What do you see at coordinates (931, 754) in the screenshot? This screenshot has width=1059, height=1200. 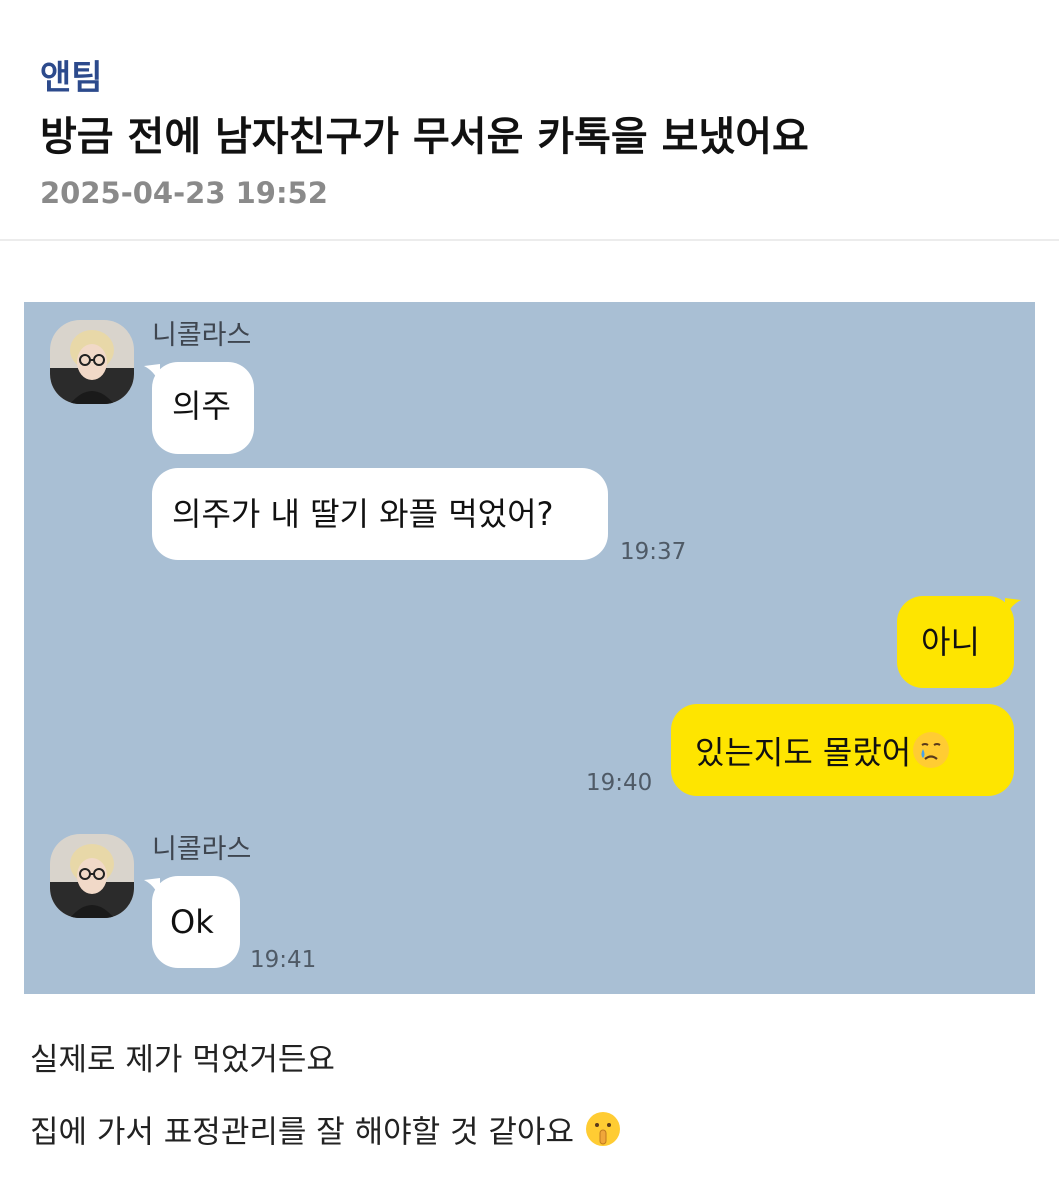 I see `crying-face-icon` at bounding box center [931, 754].